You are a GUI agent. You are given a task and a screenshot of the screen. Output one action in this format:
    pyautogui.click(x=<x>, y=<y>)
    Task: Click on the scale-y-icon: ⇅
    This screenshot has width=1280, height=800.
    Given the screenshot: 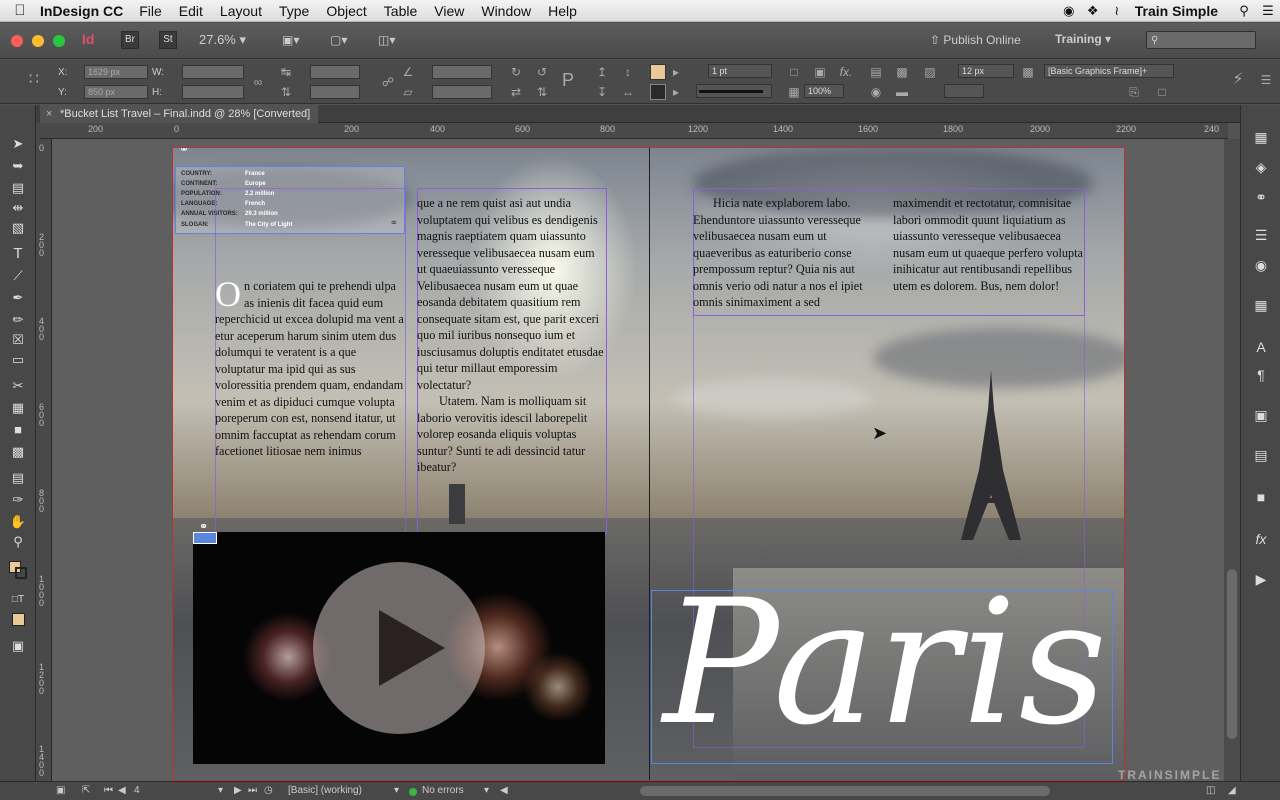 What is the action you would take?
    pyautogui.click(x=286, y=92)
    